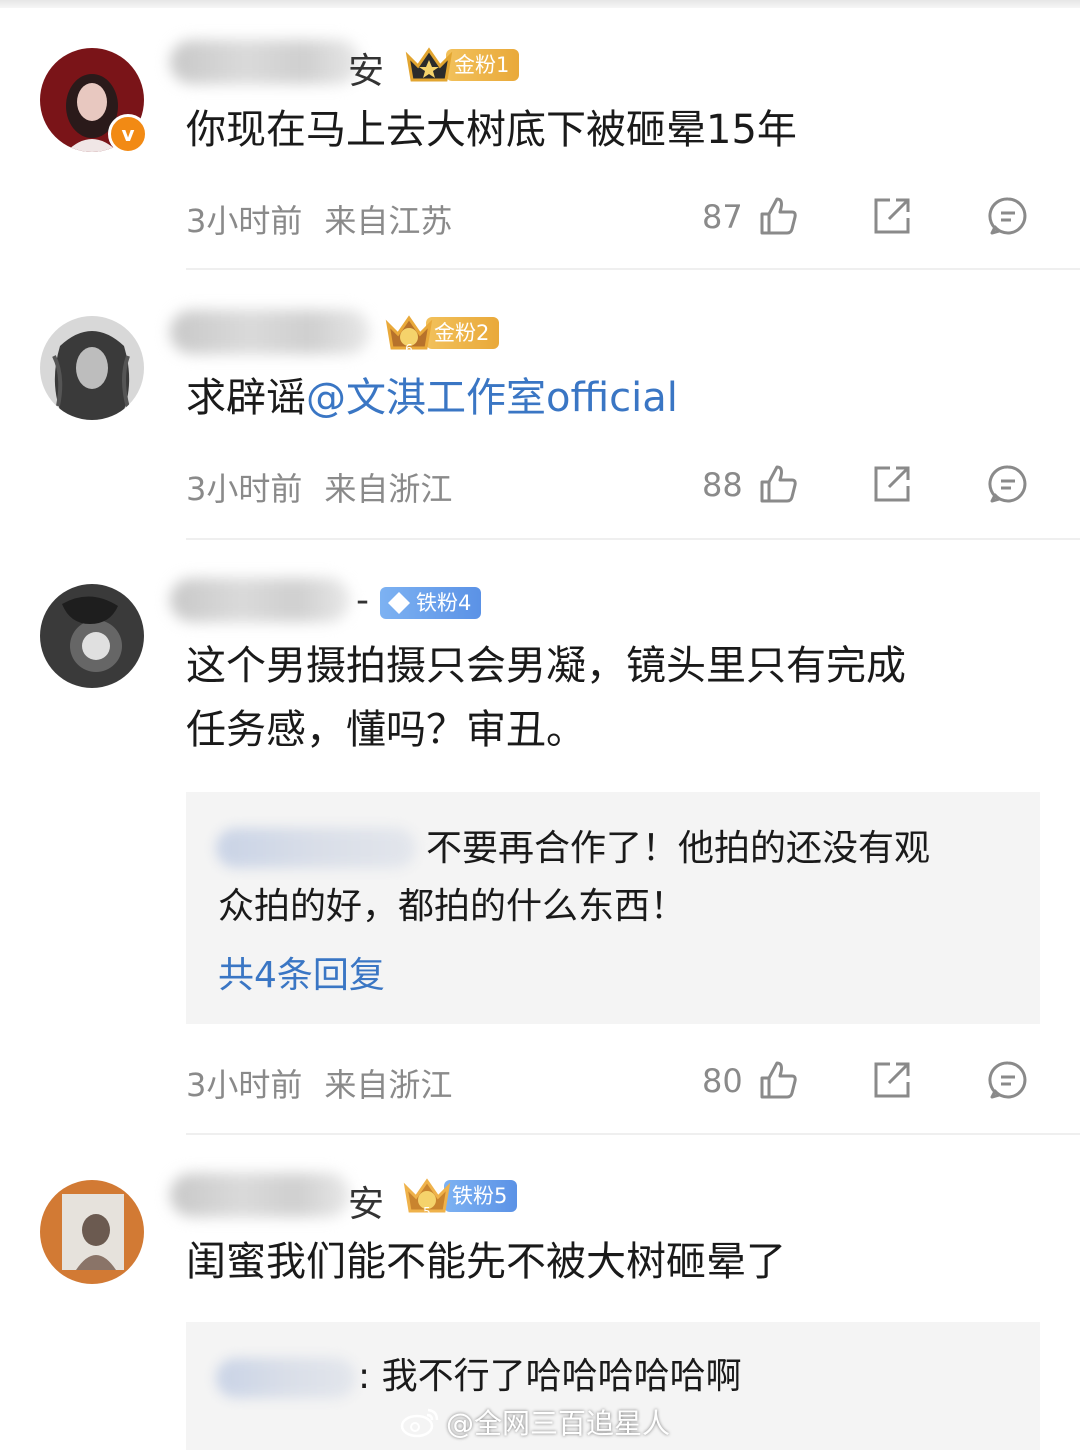 Image resolution: width=1080 pixels, height=1450 pixels. What do you see at coordinates (128, 134) in the screenshot?
I see `verified-badge-icon: v` at bounding box center [128, 134].